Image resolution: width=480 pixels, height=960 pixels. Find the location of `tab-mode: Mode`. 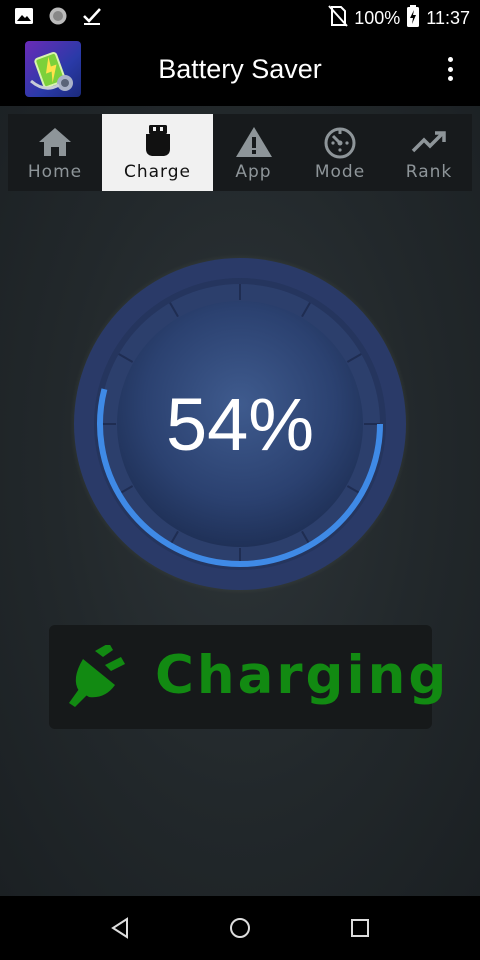

tab-mode: Mode is located at coordinates (340, 152).